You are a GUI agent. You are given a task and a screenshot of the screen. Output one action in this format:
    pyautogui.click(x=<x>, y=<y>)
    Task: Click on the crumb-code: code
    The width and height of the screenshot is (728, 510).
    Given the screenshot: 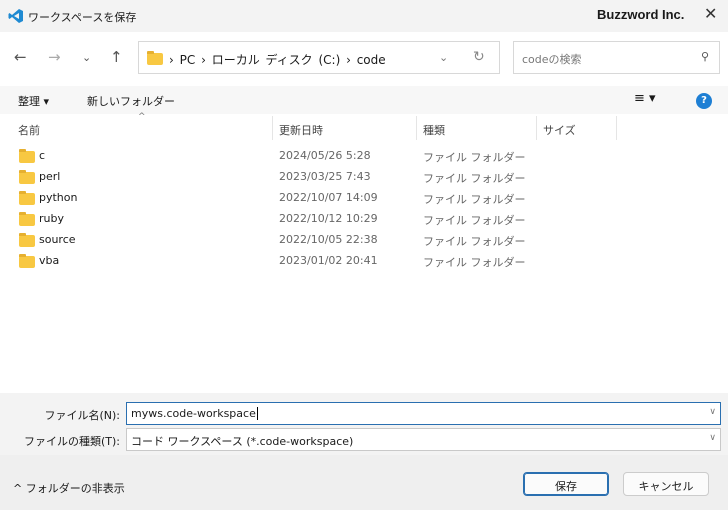 What is the action you would take?
    pyautogui.click(x=371, y=60)
    